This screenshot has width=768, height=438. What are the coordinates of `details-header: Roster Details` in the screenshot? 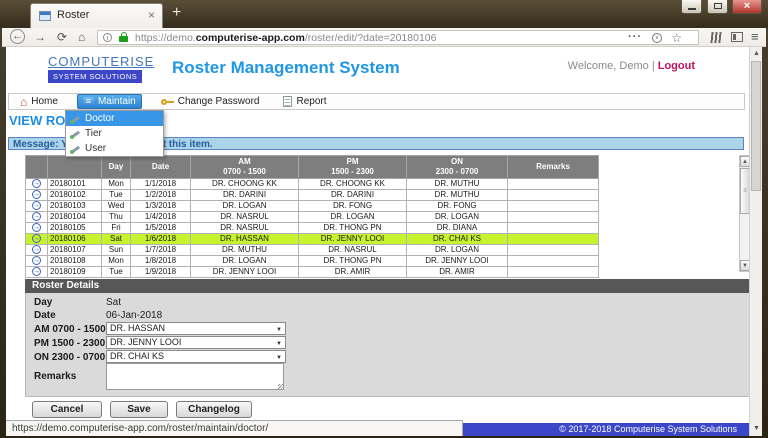 It's located at (387, 286).